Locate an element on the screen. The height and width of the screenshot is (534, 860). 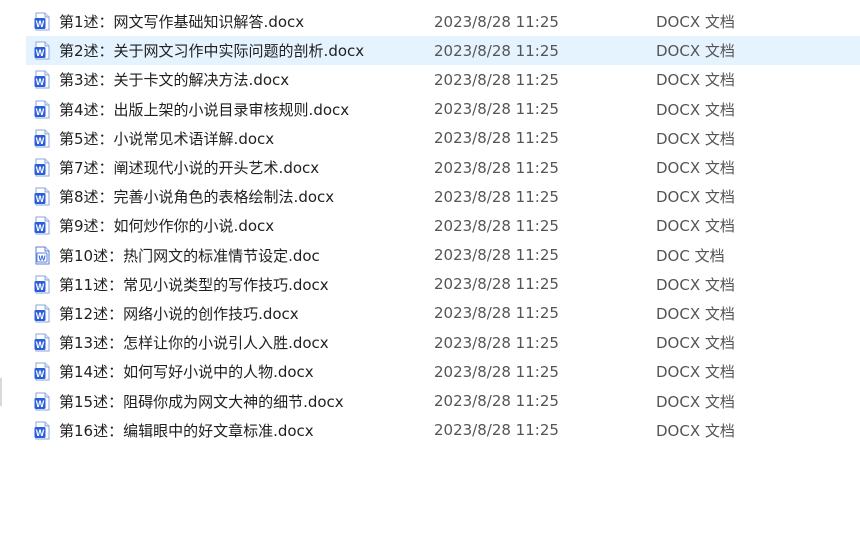
file-name: 第1述：网文写作基础知识解答.docx is located at coordinates (181, 21).